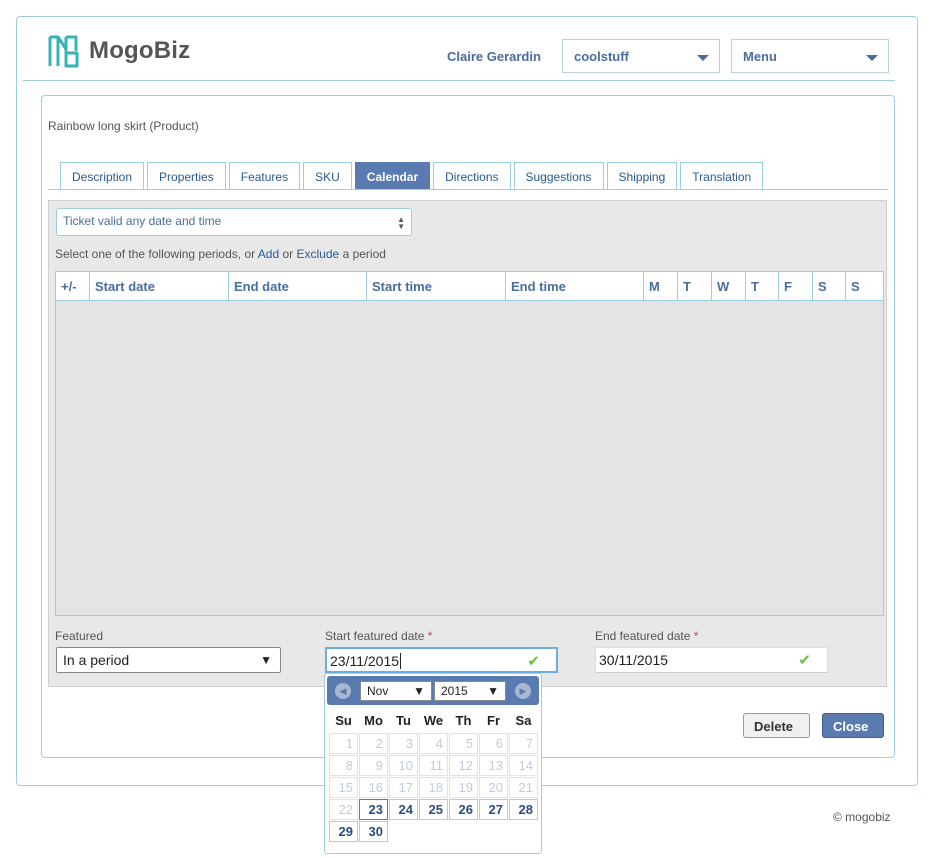 This screenshot has width=936, height=858. What do you see at coordinates (234, 222) in the screenshot?
I see `ticket-validity-select: Ticket valid any date and time ▲ ▼` at bounding box center [234, 222].